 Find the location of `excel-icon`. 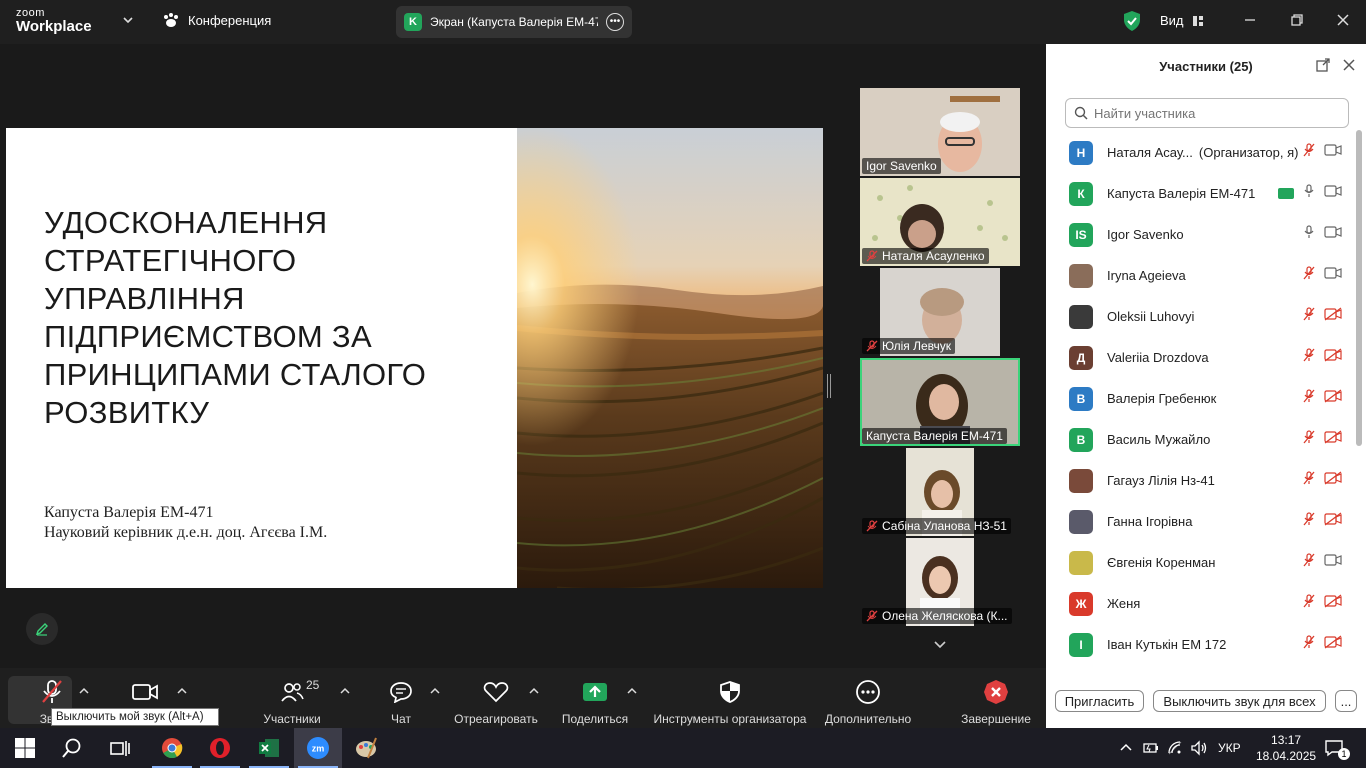

excel-icon is located at coordinates (269, 748).